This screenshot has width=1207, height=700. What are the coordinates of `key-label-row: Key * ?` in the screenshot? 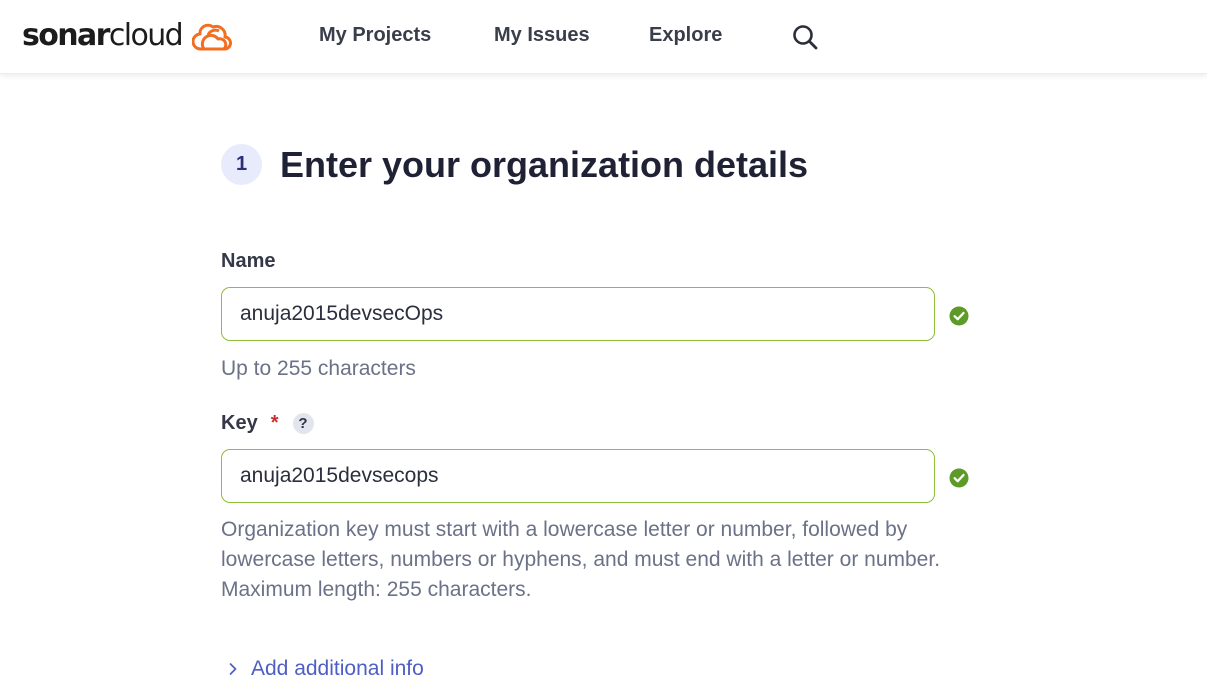 It's located at (267, 423).